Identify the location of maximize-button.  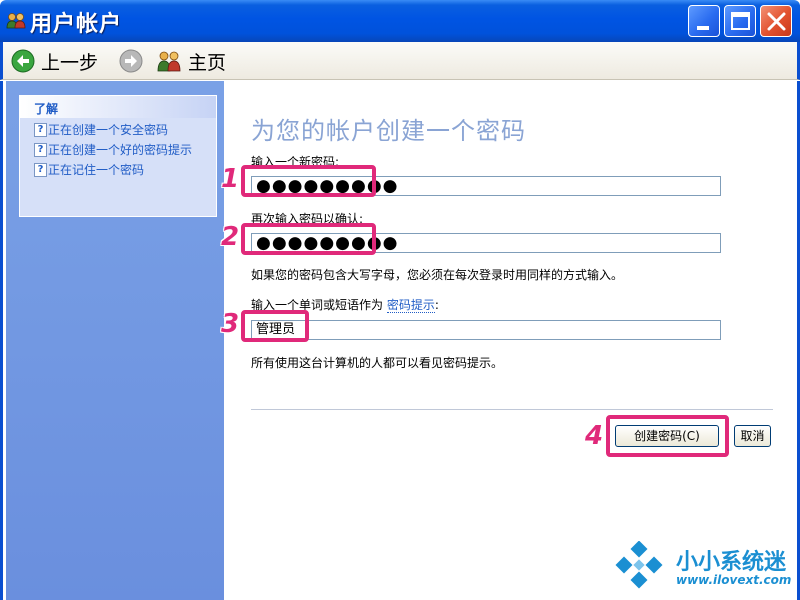
(740, 21).